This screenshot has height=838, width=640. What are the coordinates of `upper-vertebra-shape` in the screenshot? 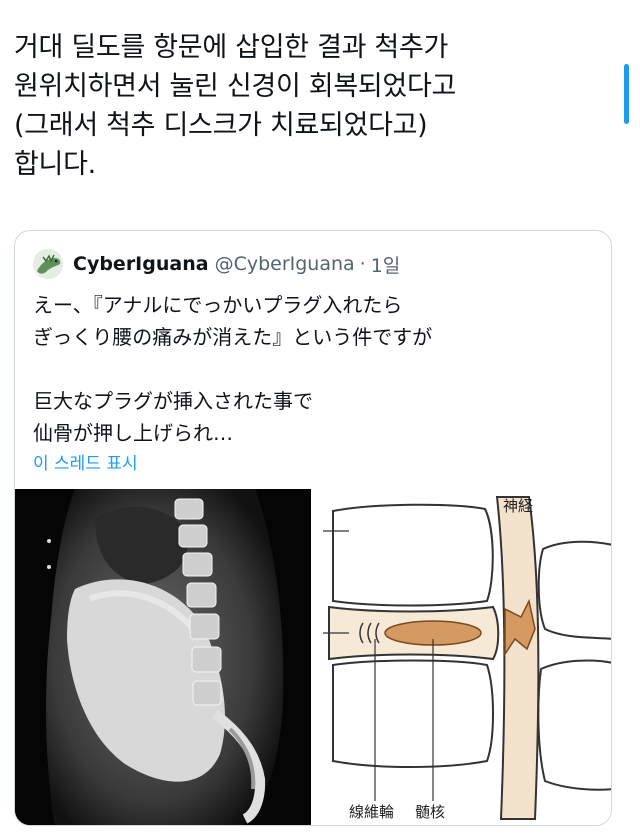 It's located at (413, 555).